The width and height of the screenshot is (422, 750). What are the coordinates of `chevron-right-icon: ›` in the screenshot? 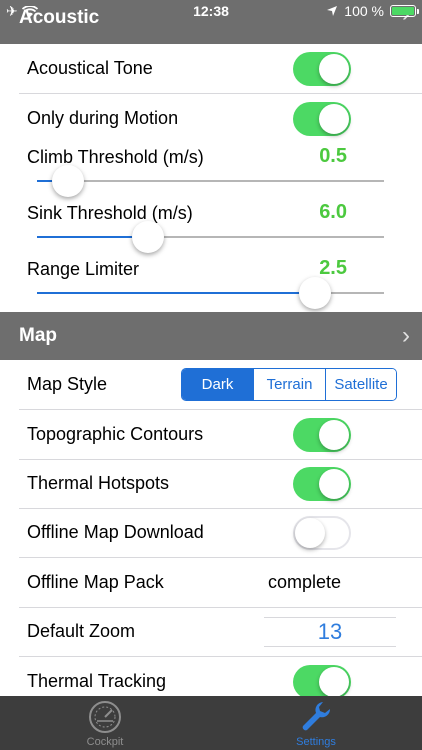 It's located at (406, 335).